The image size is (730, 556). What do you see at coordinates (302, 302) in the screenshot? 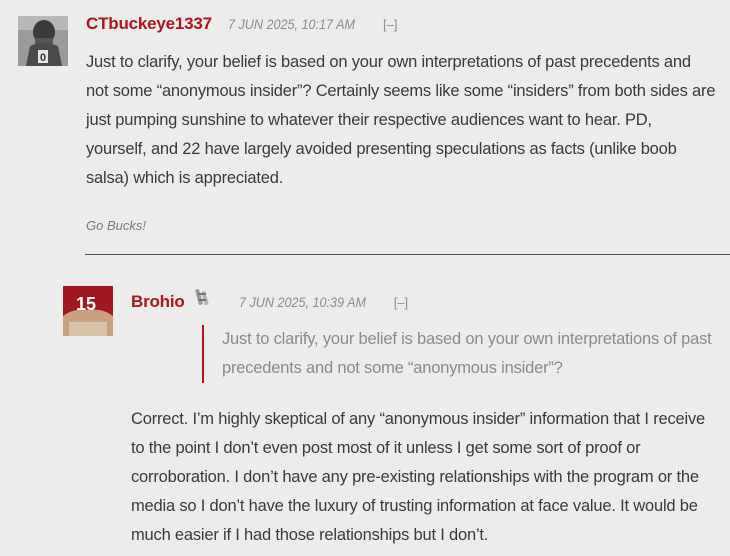
I see `timestamp: 7 JUN 2025, 10:39 AM` at bounding box center [302, 302].